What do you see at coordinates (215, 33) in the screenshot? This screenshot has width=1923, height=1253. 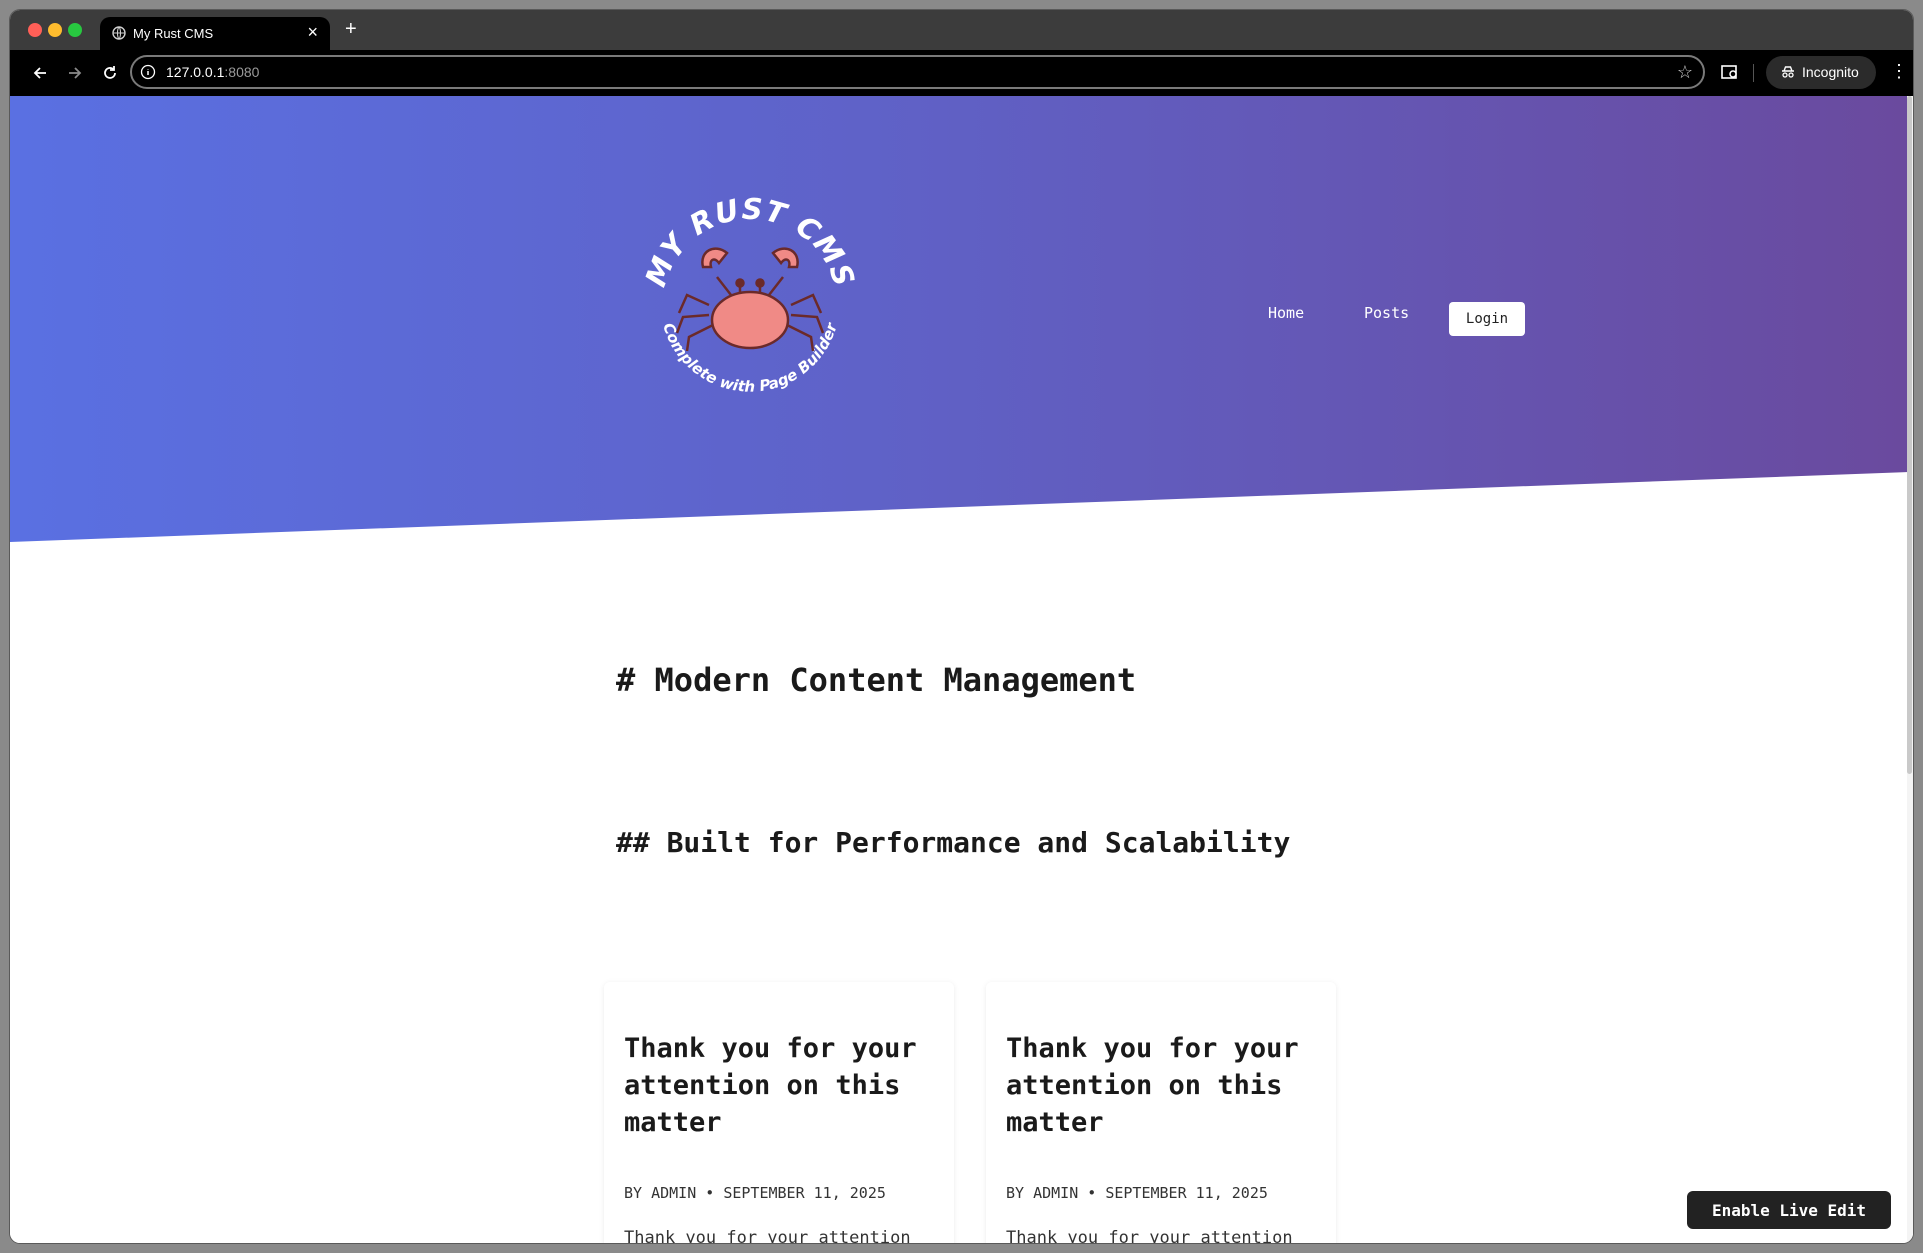 I see `browser-tab: My Rust CMS ×` at bounding box center [215, 33].